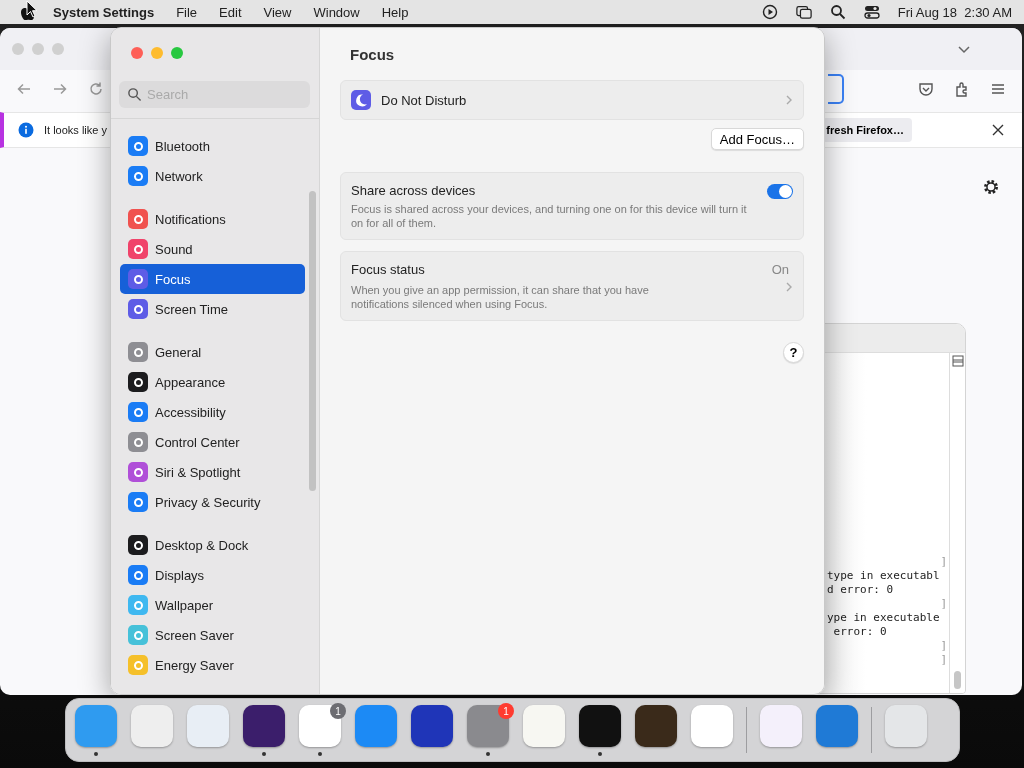  Describe the element at coordinates (780, 191) in the screenshot. I see `toggle-switch` at that location.